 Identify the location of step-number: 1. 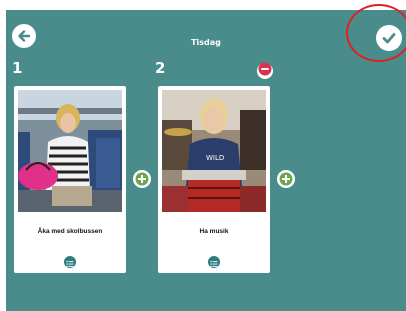
(17, 68).